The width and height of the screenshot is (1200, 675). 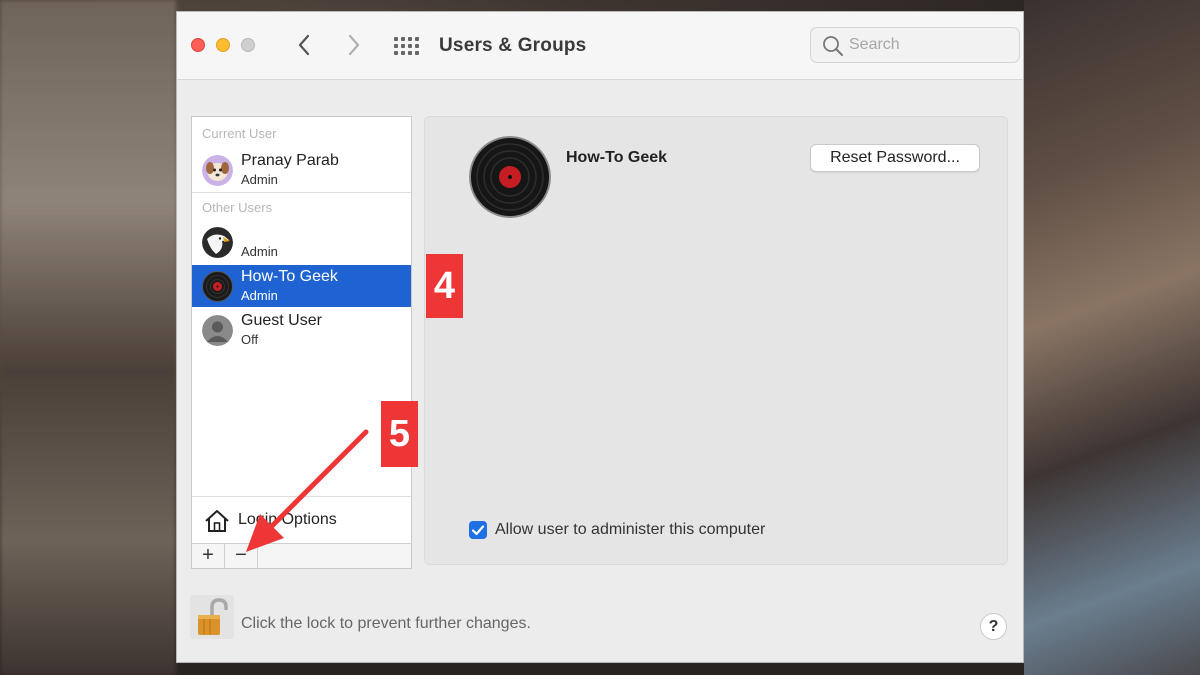 What do you see at coordinates (281, 320) in the screenshot?
I see `user-name: Guest User` at bounding box center [281, 320].